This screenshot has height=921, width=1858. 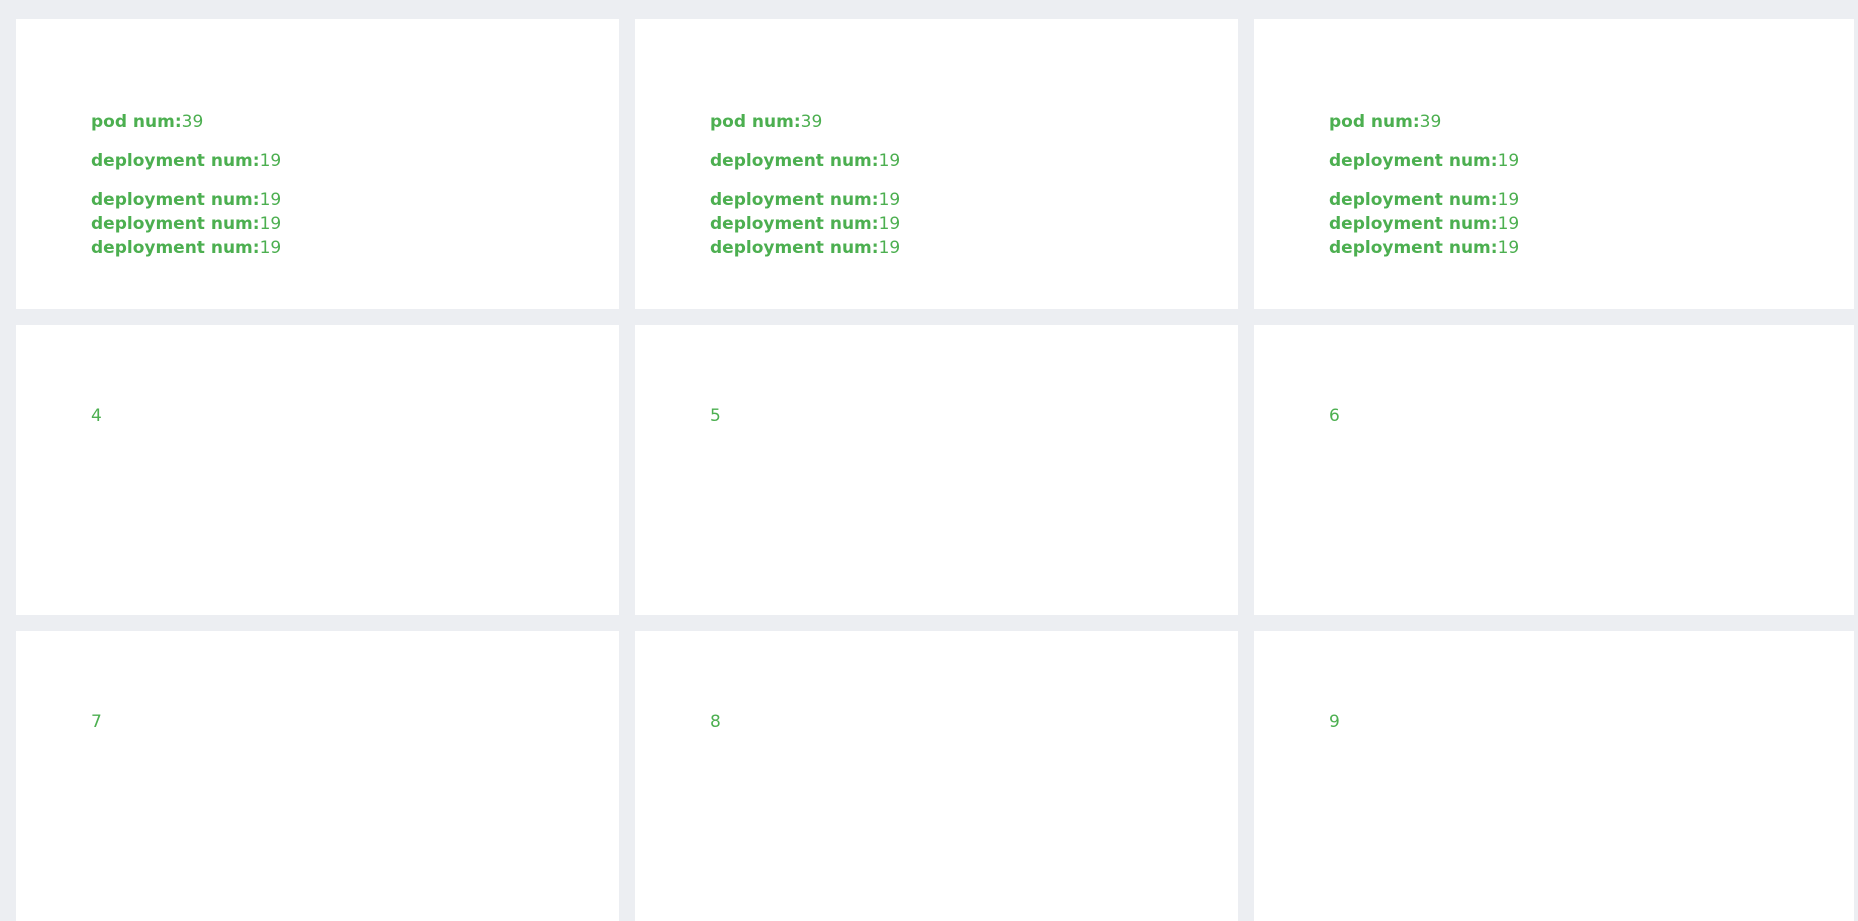 What do you see at coordinates (1554, 470) in the screenshot?
I see `number-card-6: 6` at bounding box center [1554, 470].